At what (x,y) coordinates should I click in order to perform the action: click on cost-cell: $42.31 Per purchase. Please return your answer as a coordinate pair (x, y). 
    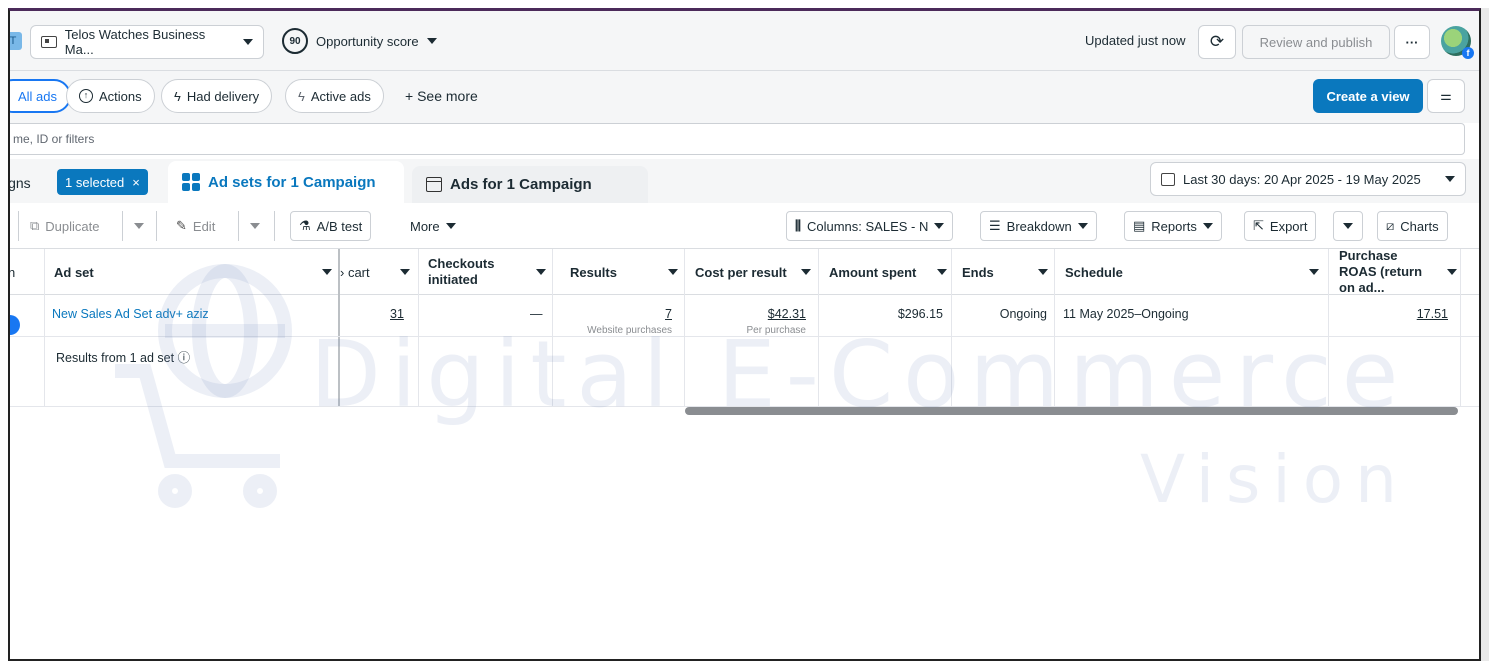
    Looking at the image, I should click on (745, 321).